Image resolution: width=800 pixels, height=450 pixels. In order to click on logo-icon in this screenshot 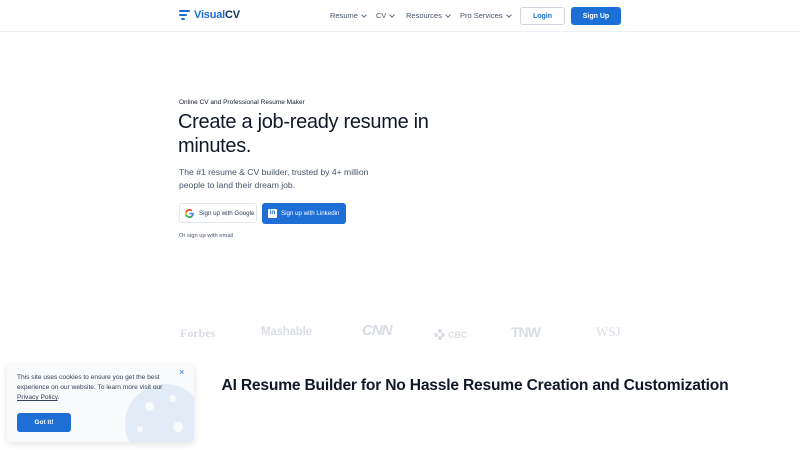, I will do `click(184, 15)`.